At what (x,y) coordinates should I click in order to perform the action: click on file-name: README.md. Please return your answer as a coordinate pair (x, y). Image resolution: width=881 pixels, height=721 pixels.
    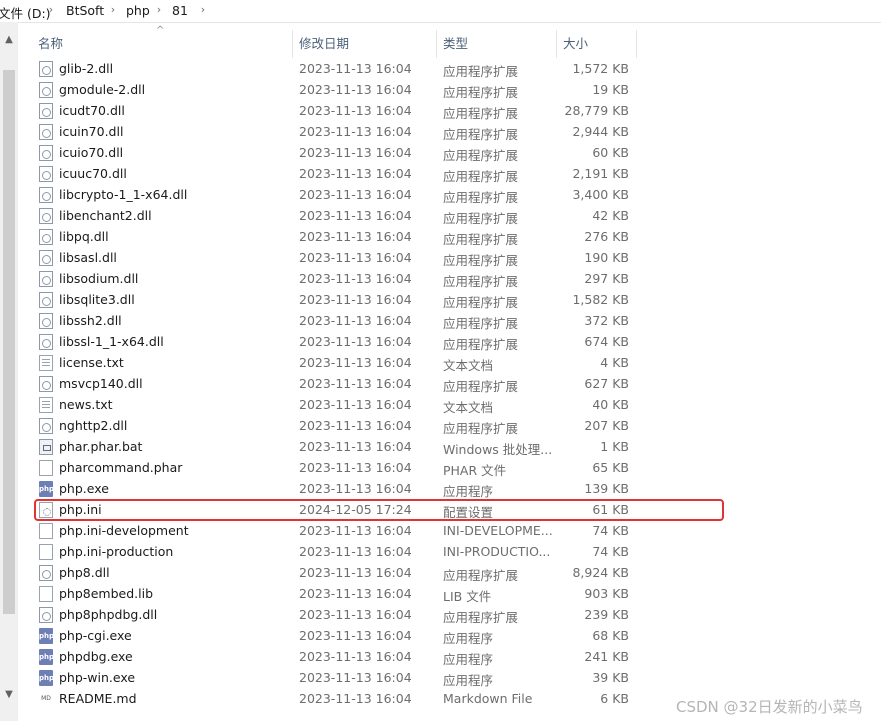
    Looking at the image, I should click on (98, 698).